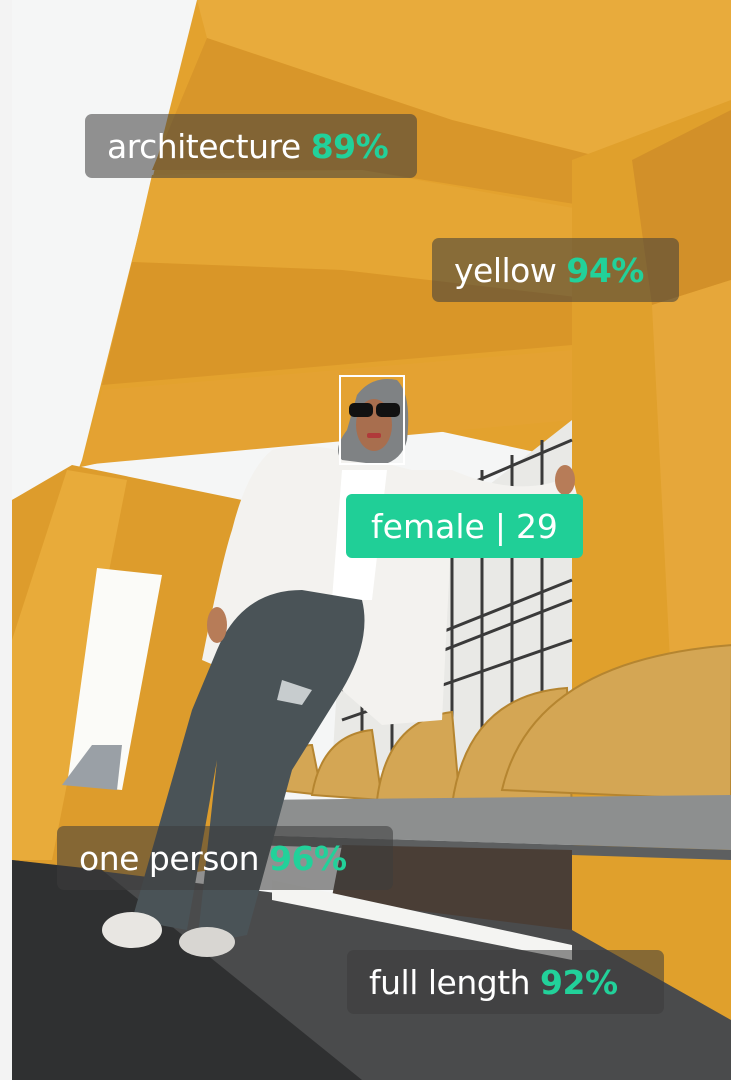 The width and height of the screenshot is (731, 1080). Describe the element at coordinates (349, 146) in the screenshot. I see `tag-confidence: 89%` at that location.